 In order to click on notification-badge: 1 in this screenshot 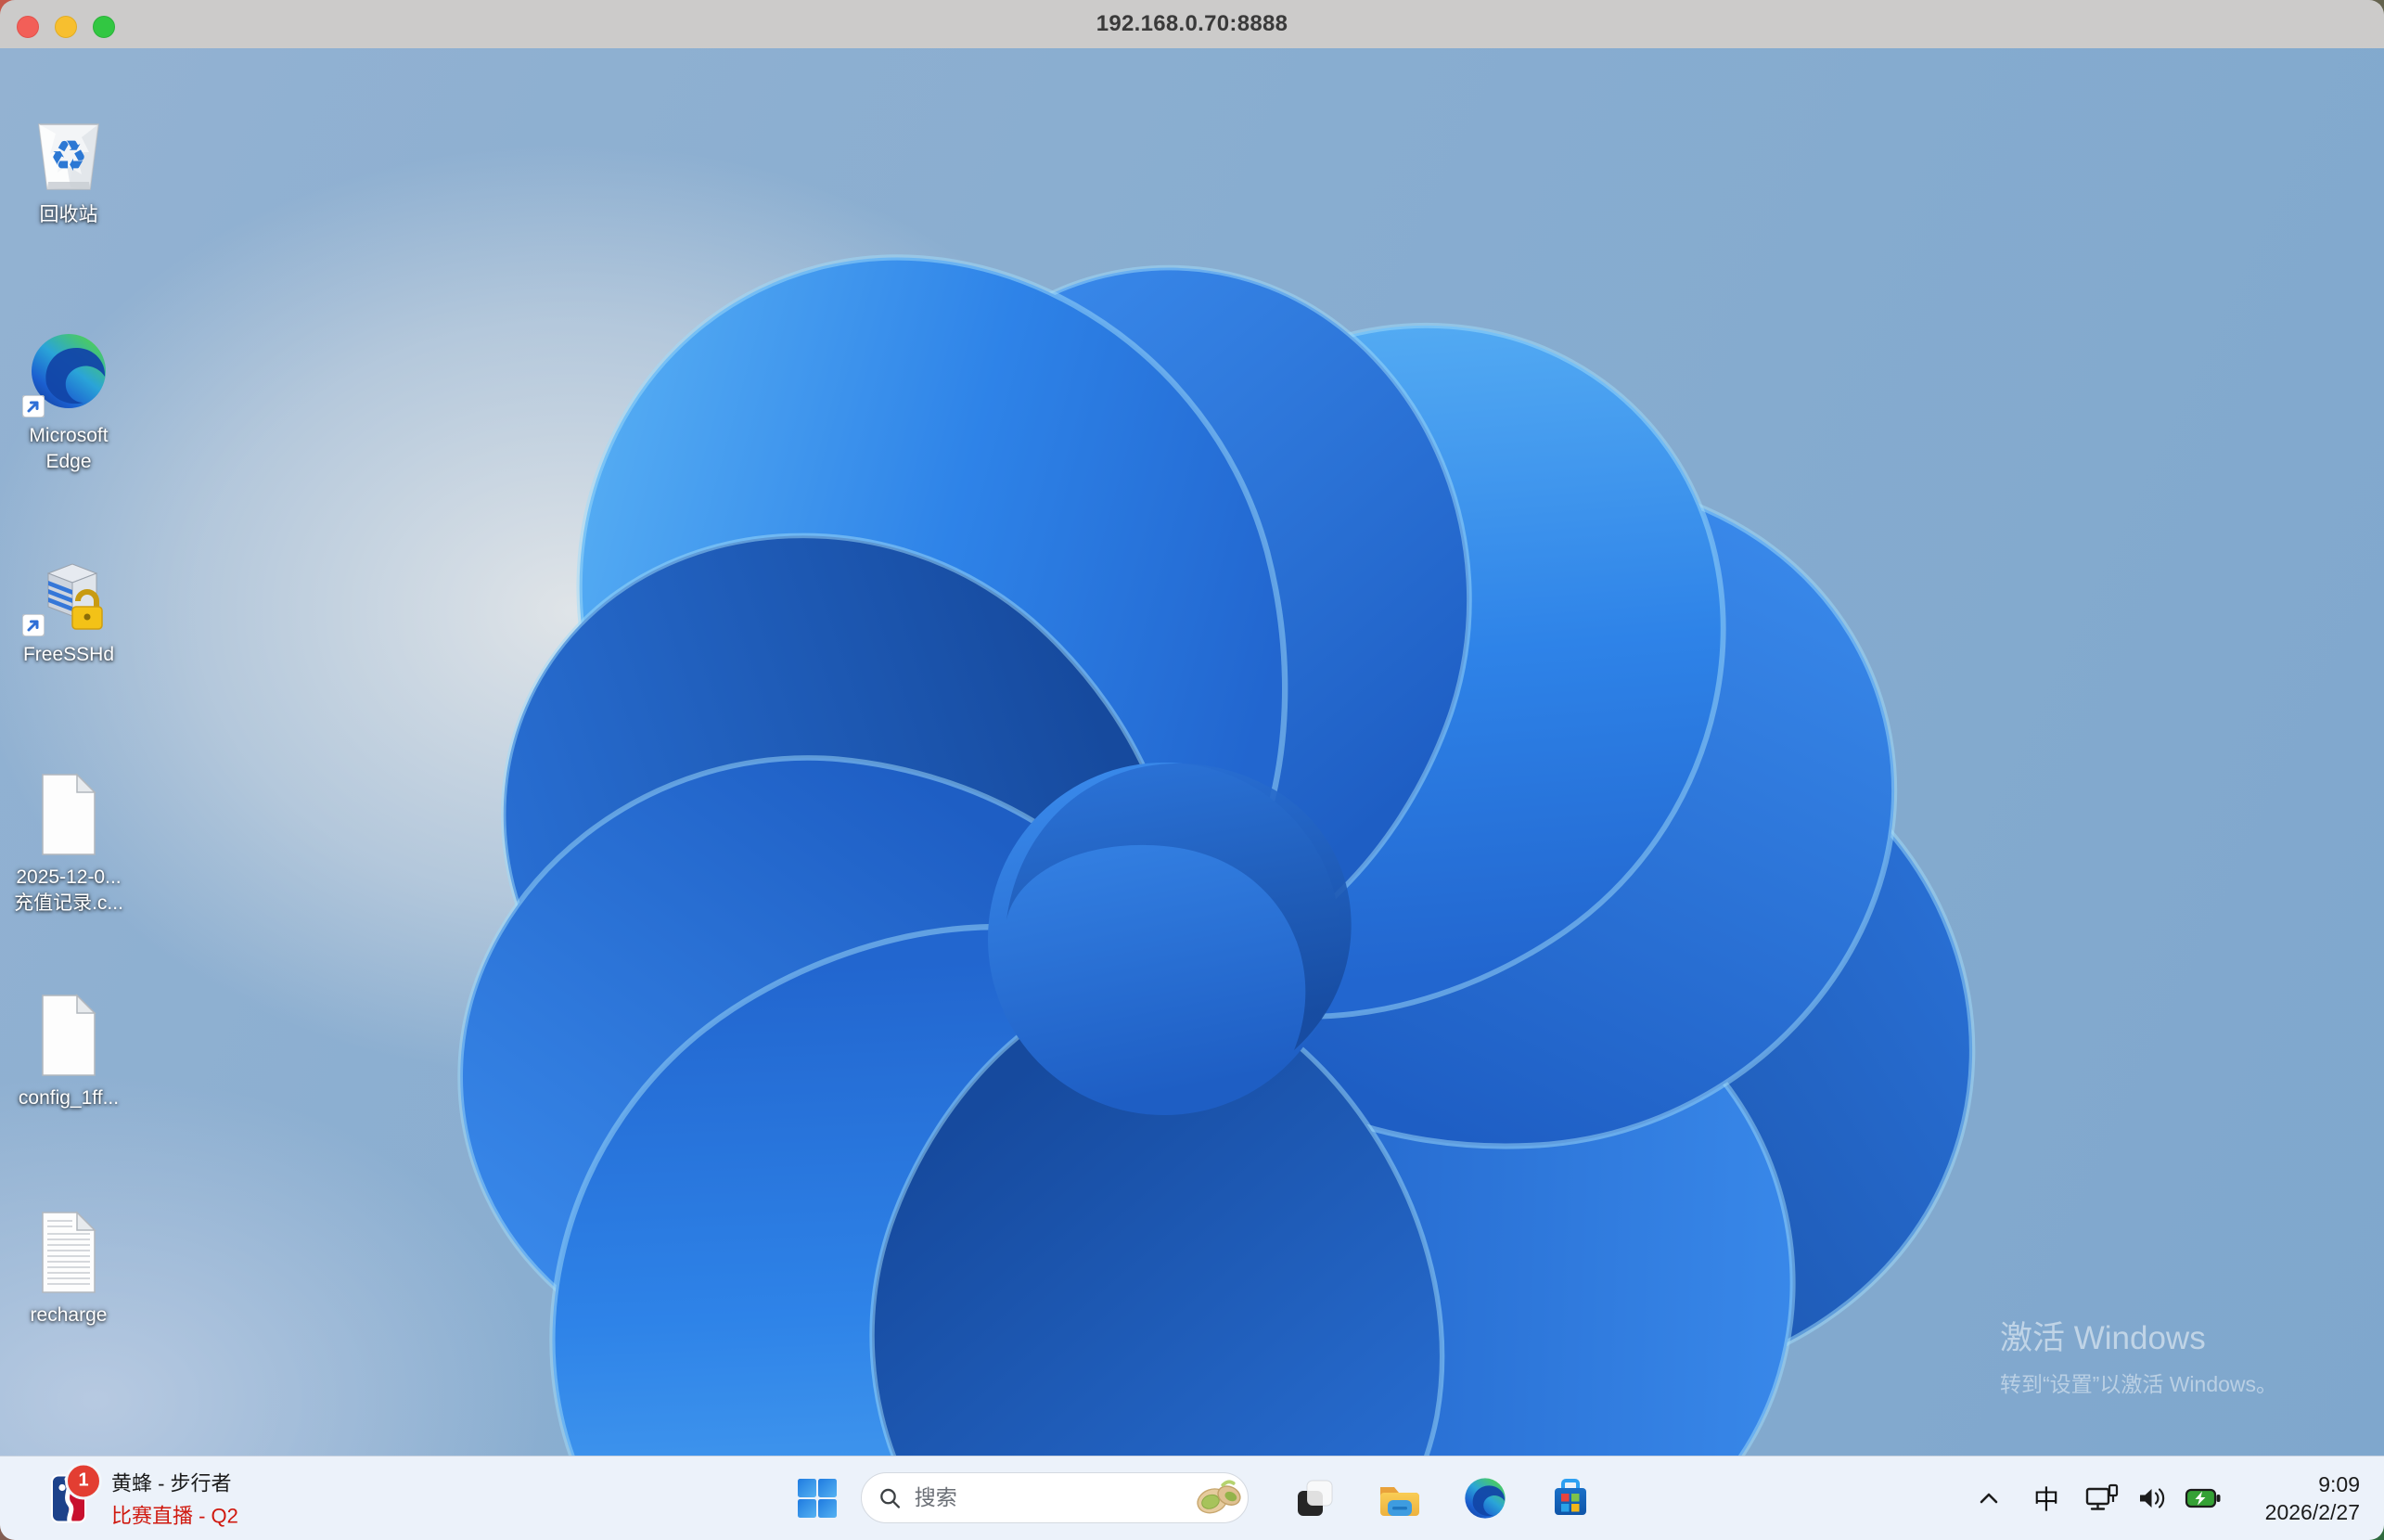, I will do `click(83, 1480)`.